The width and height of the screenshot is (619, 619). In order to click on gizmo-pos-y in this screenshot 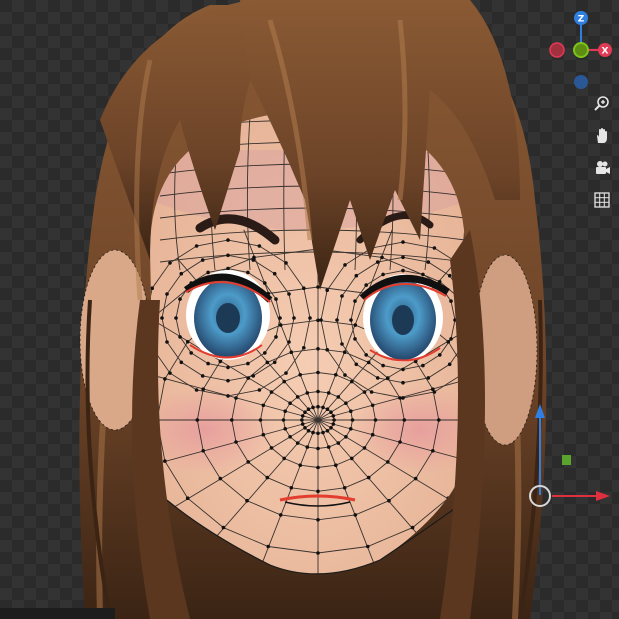, I will do `click(581, 50)`.